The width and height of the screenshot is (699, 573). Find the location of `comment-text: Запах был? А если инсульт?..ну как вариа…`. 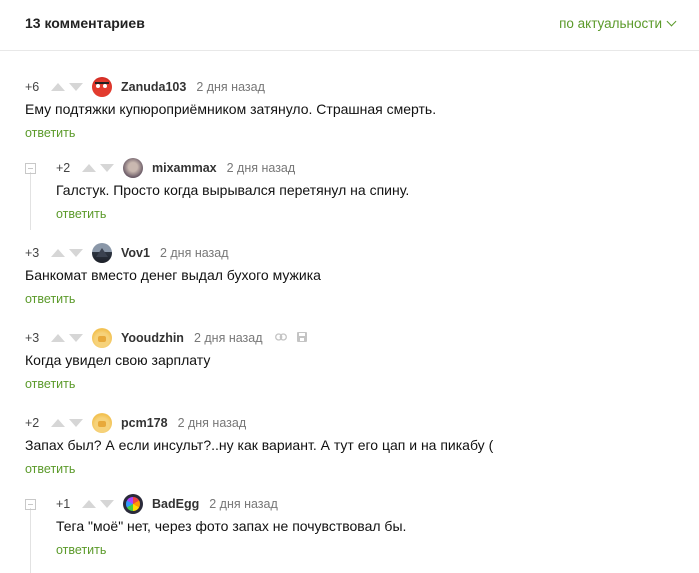

comment-text: Запах был? А если инсульт?..ну как вариа… is located at coordinates (259, 445).